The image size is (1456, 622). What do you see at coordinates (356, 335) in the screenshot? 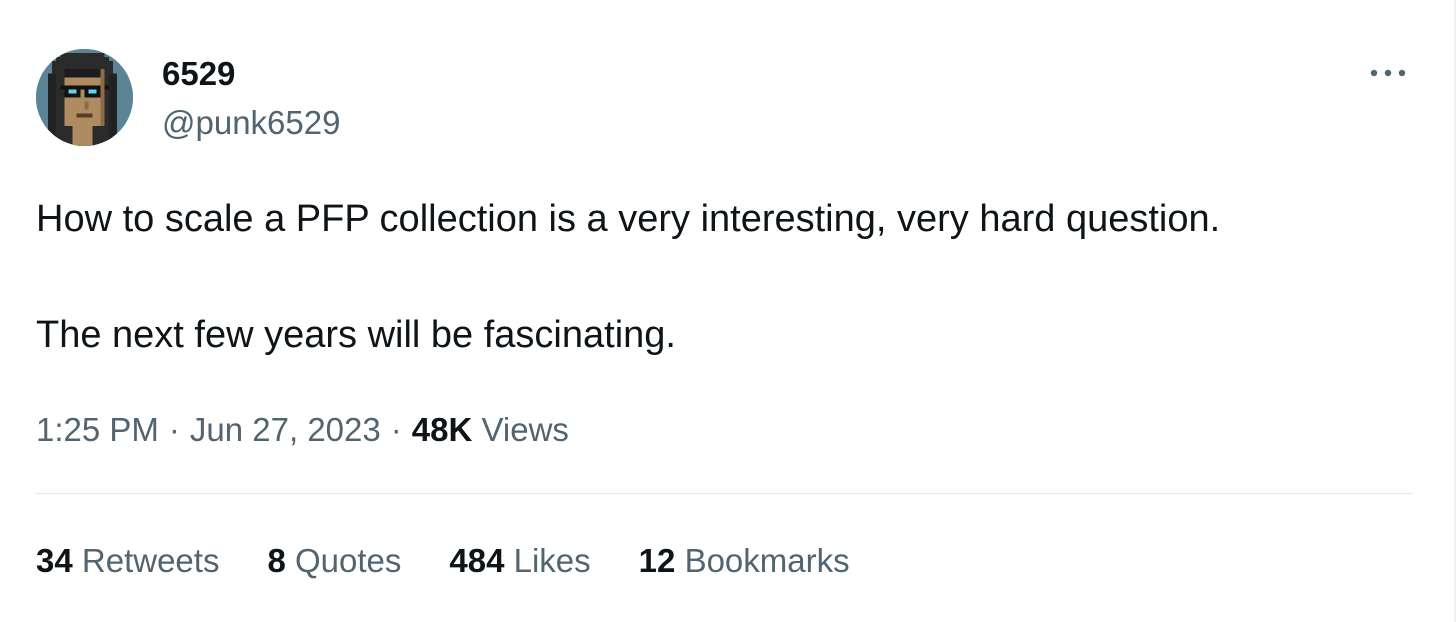
I see `tweet-paragraph: The next few years will be fascinating.` at bounding box center [356, 335].